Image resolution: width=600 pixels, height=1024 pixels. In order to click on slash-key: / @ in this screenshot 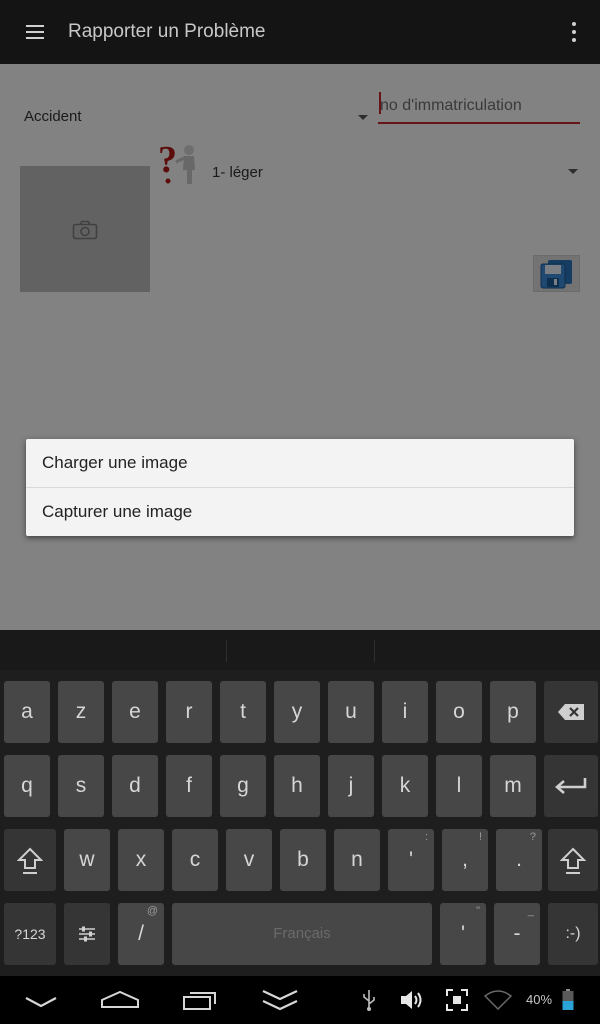, I will do `click(141, 934)`.